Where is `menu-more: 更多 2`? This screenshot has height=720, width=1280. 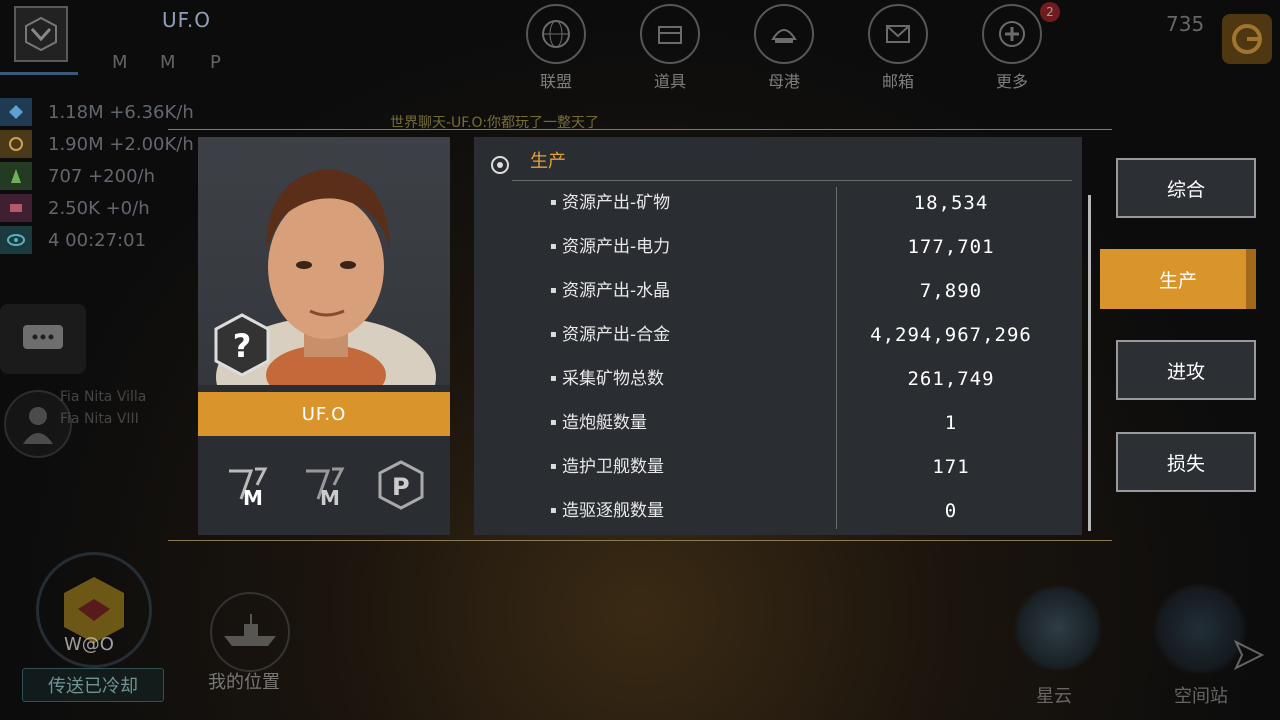
menu-more: 更多 2 is located at coordinates (1021, 47).